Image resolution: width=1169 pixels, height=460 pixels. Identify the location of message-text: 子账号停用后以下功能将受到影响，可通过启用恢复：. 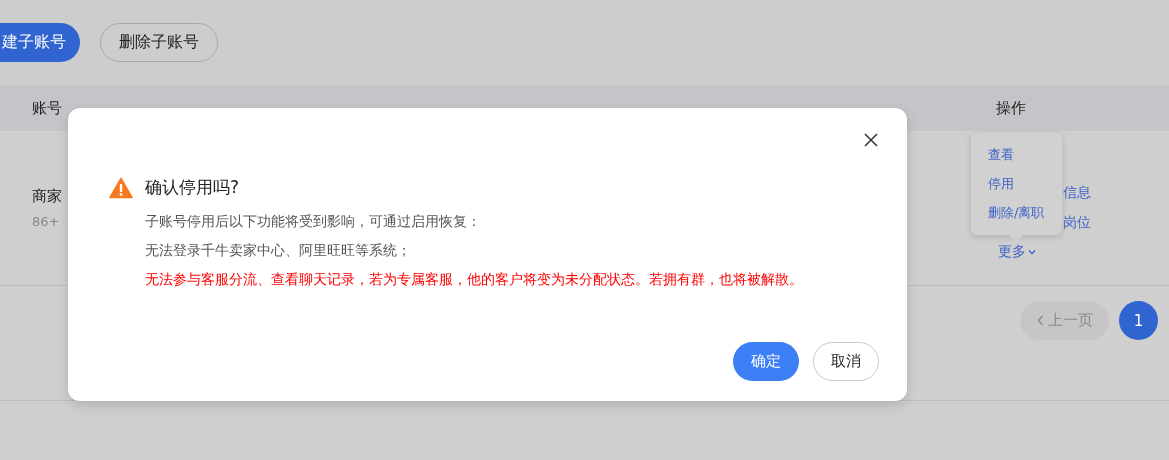
(313, 222).